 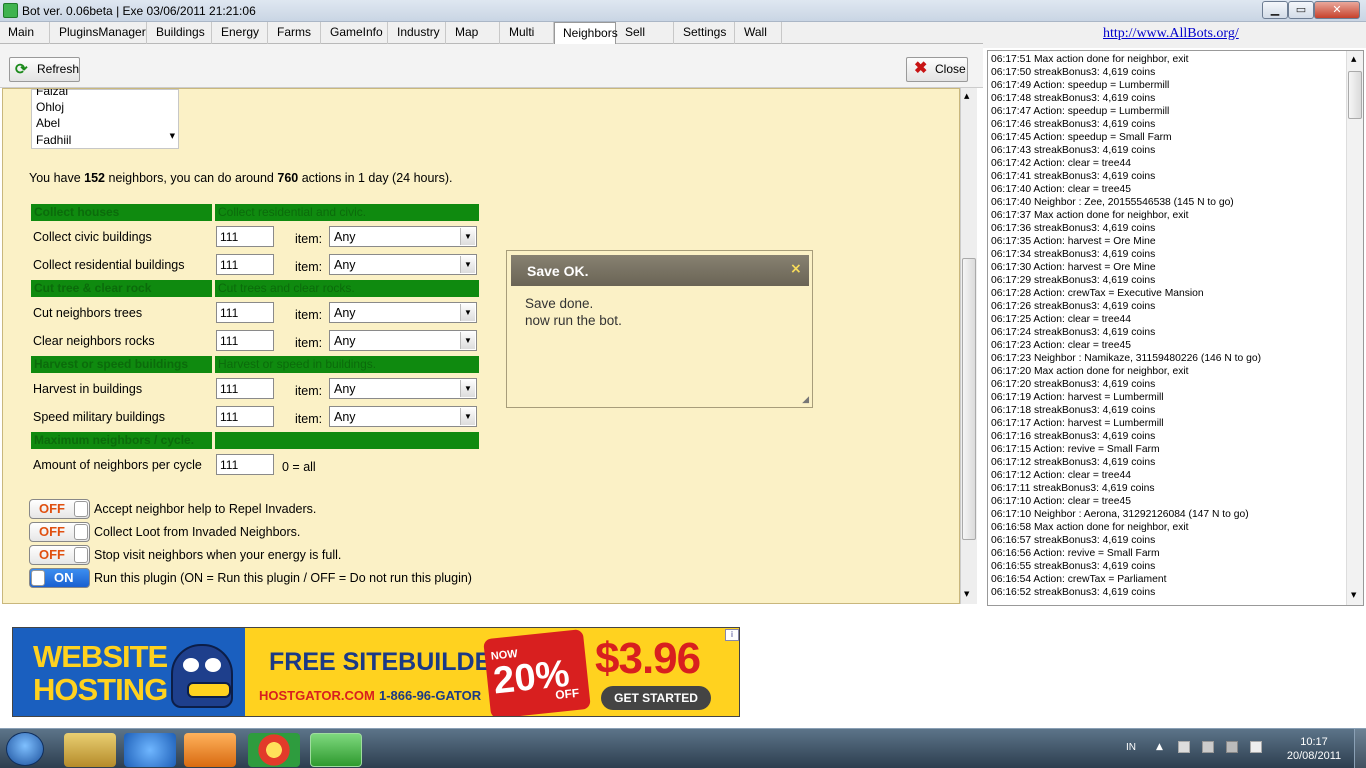 What do you see at coordinates (1208, 747) in the screenshot?
I see `device-icon` at bounding box center [1208, 747].